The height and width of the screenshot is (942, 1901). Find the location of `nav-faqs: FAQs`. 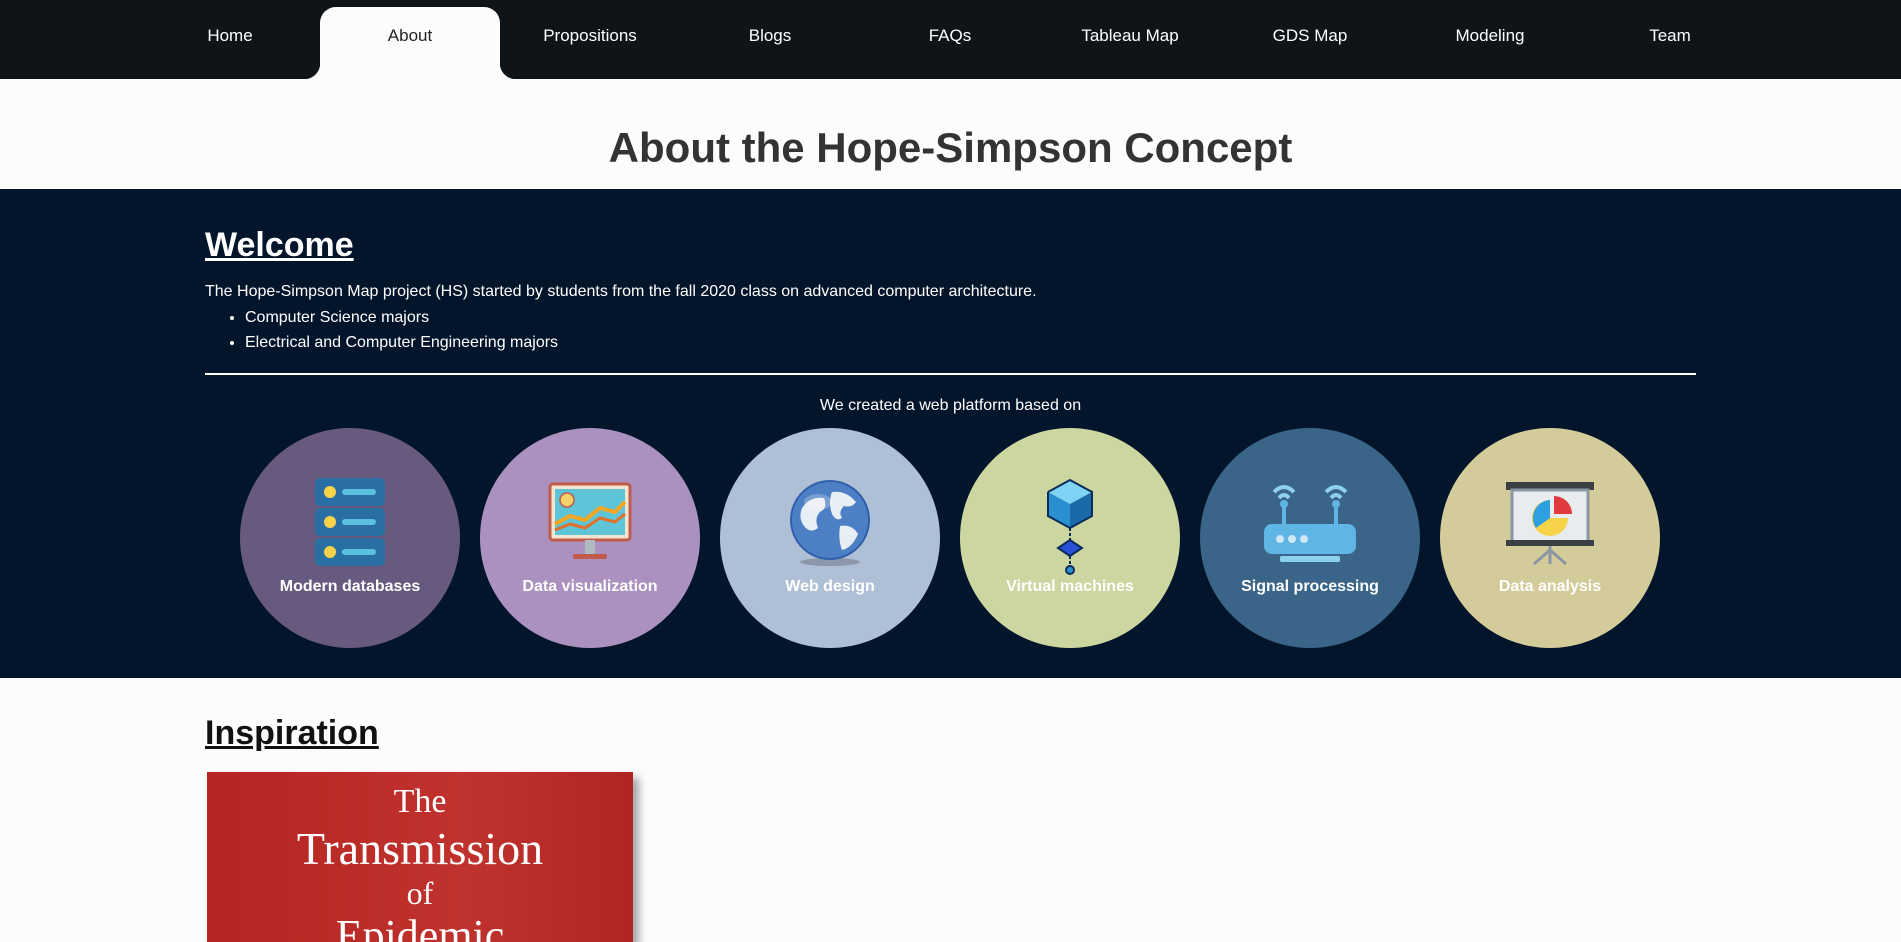

nav-faqs: FAQs is located at coordinates (950, 43).